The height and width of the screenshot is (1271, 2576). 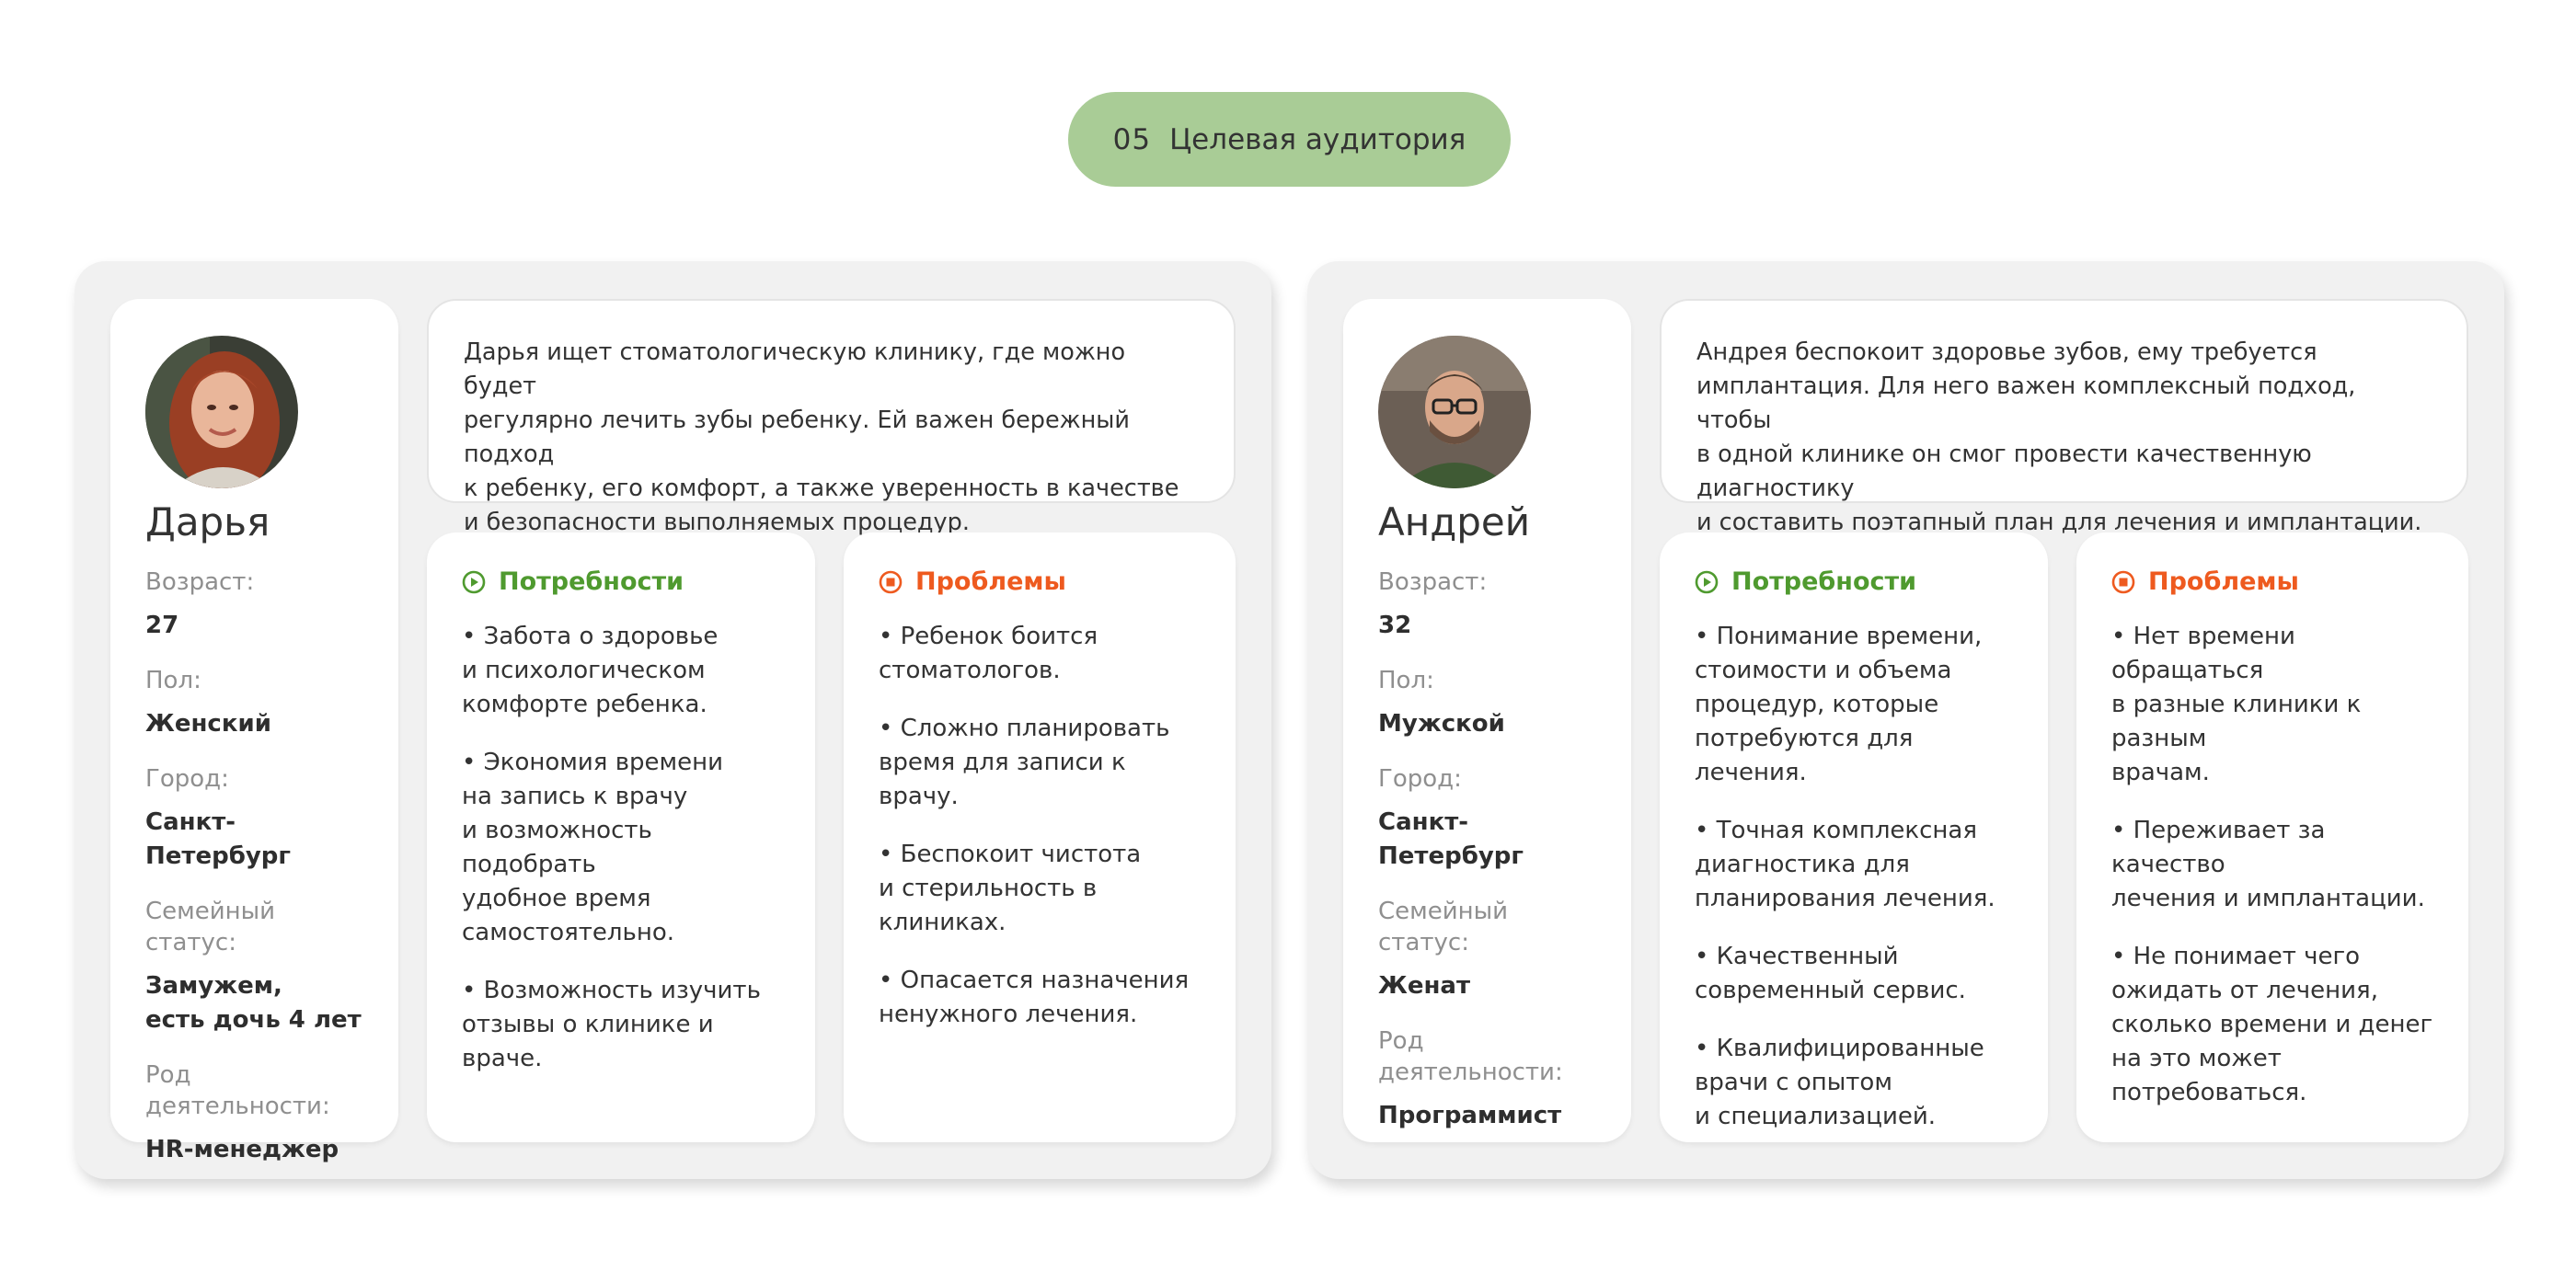 What do you see at coordinates (162, 625) in the screenshot?
I see `age-value: 27` at bounding box center [162, 625].